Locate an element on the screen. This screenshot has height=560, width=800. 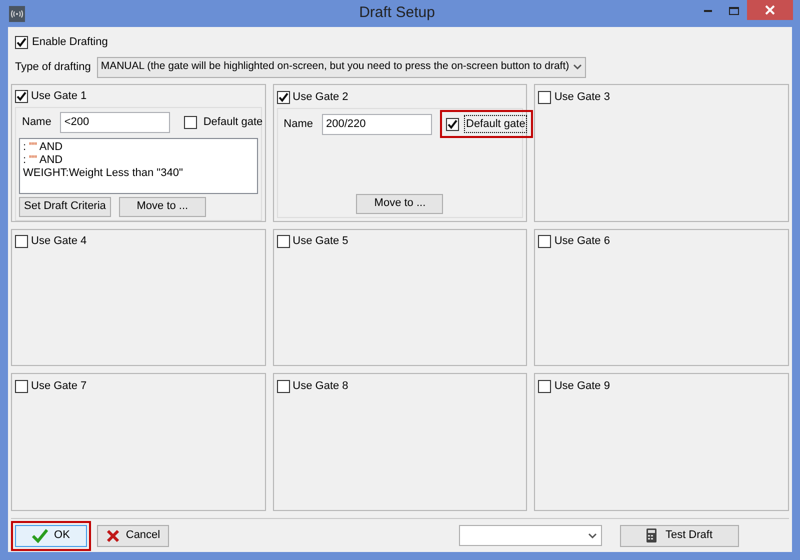
name-field: <200 is located at coordinates (115, 122).